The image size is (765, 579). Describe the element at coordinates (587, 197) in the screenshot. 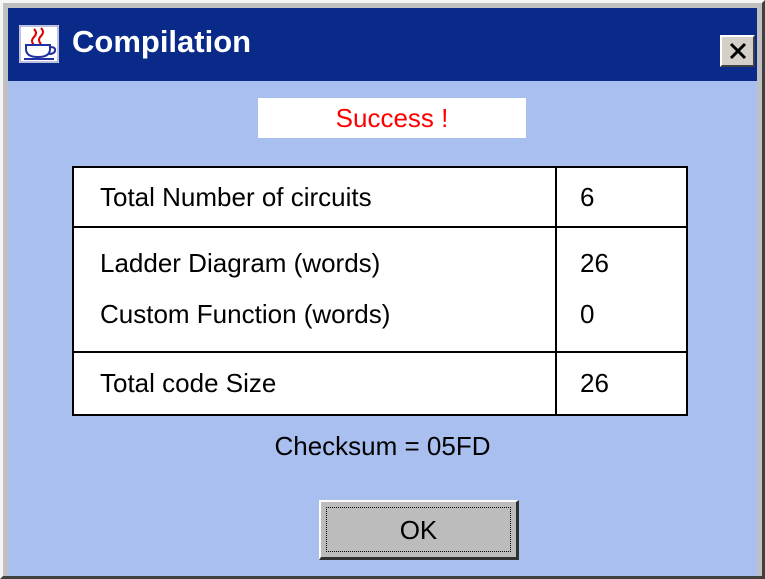

I see `row-value: 6` at that location.